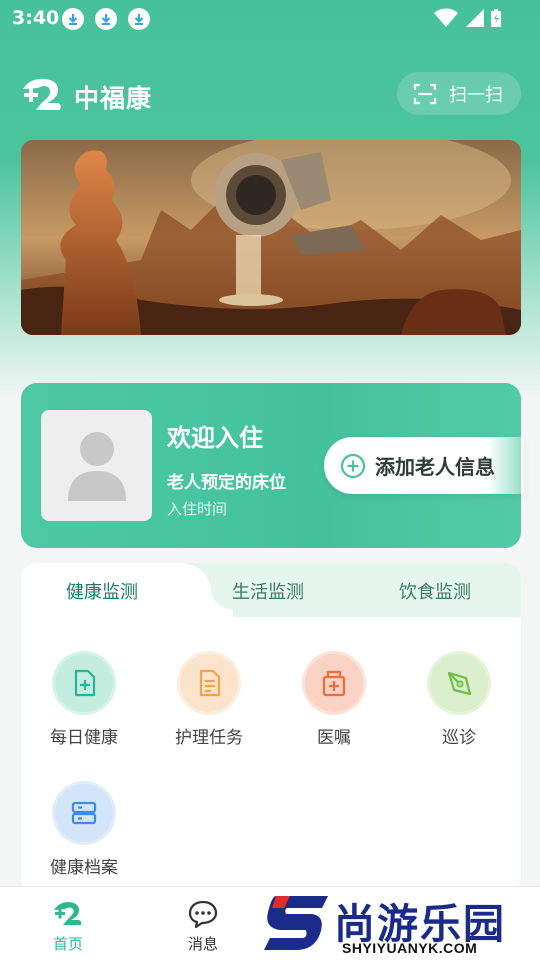 This screenshot has height=960, width=540. I want to click on welcome-title: 欢迎入住, so click(215, 438).